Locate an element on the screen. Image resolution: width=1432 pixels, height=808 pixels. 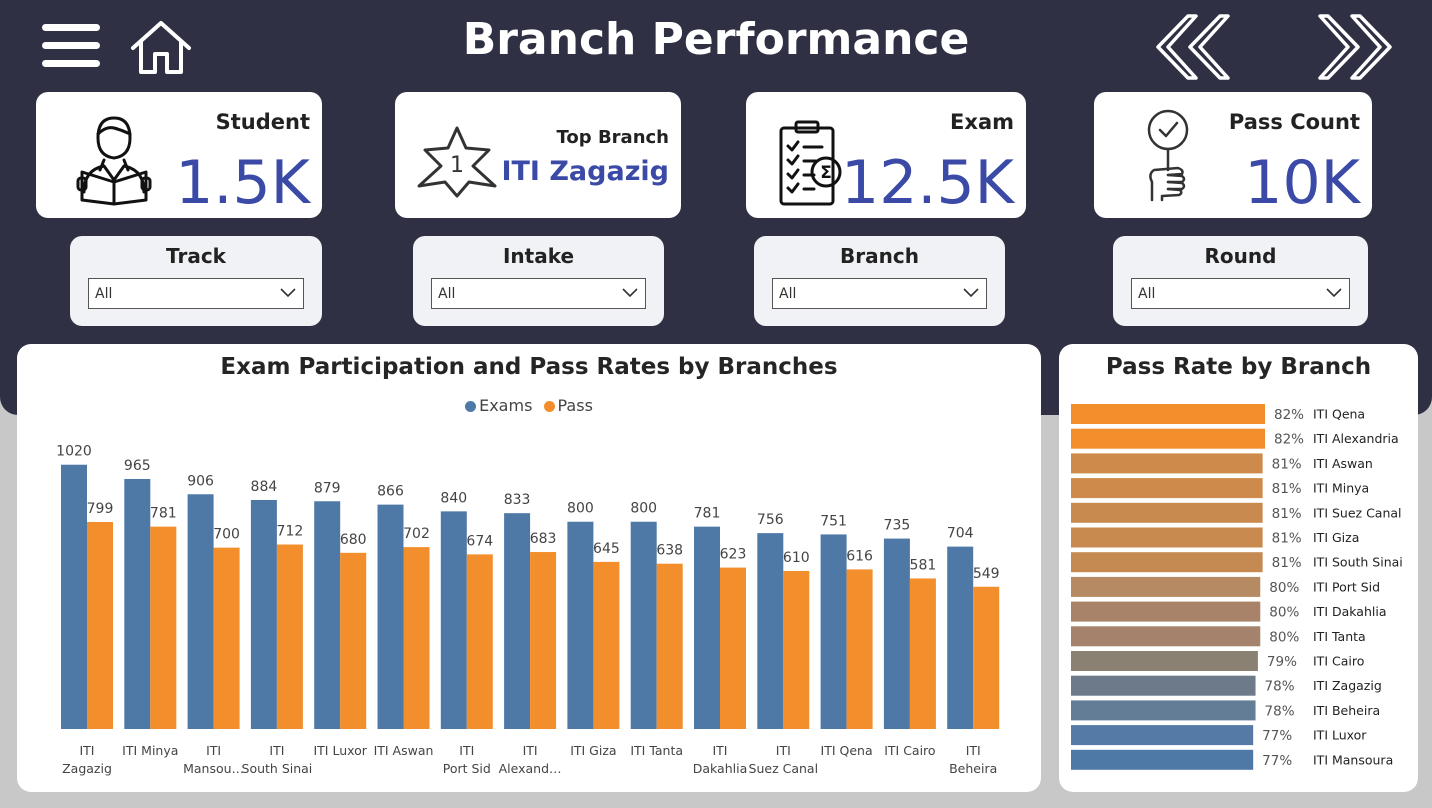
kpi-label: Pass Count is located at coordinates (1294, 122).